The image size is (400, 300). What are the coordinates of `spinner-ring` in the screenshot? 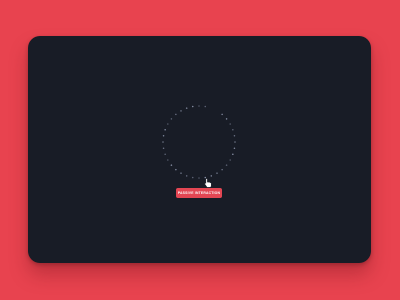 It's located at (199, 142).